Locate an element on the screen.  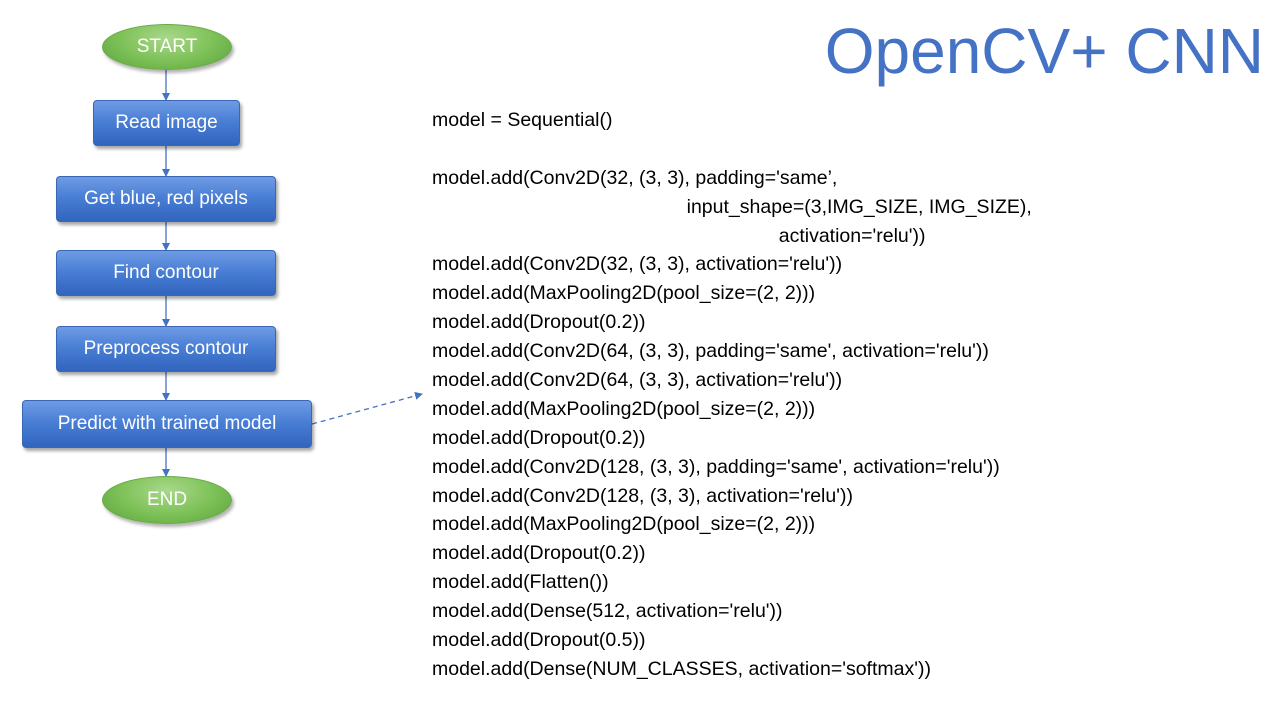
step-preprocess-contour: Preprocess contour is located at coordinates (166, 349).